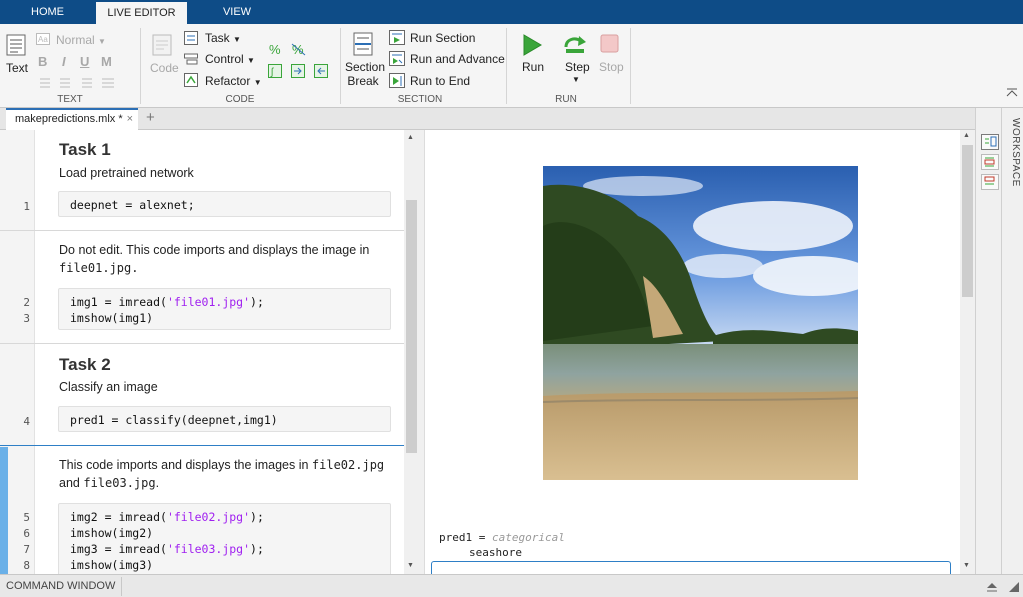 This screenshot has height=597, width=1023. I want to click on task1-heading: Task 1, so click(85, 149).